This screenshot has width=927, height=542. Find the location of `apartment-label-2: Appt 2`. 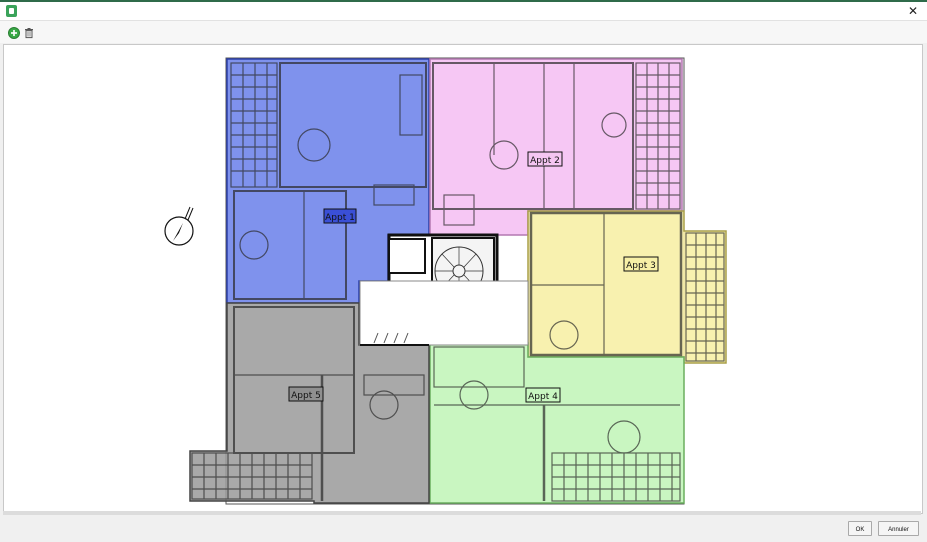

apartment-label-2: Appt 2 is located at coordinates (545, 159).